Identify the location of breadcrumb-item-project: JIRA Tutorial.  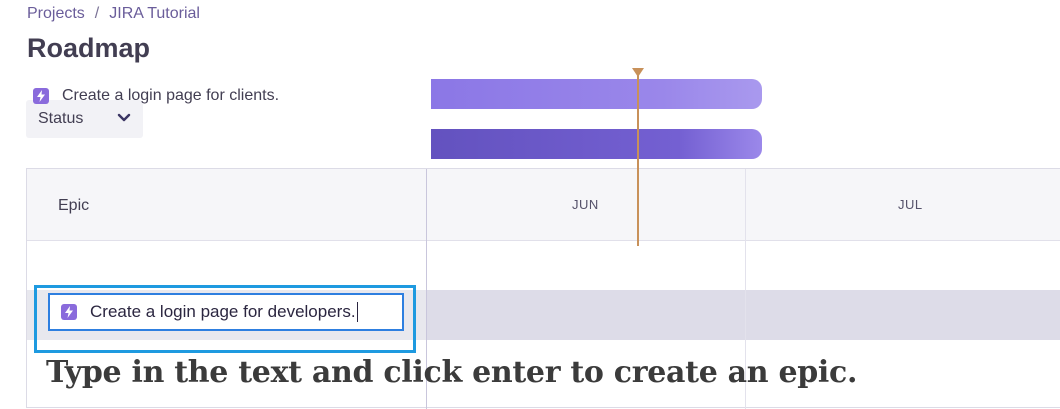
(154, 14).